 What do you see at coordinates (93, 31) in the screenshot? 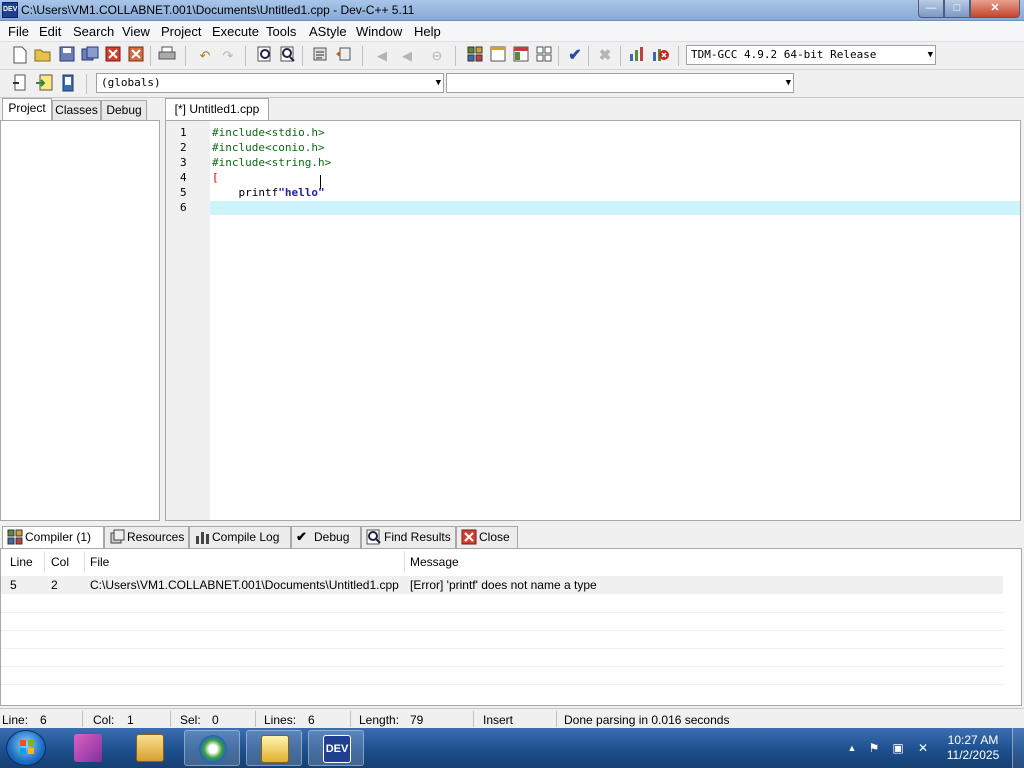
I see `menu-search: Search` at bounding box center [93, 31].